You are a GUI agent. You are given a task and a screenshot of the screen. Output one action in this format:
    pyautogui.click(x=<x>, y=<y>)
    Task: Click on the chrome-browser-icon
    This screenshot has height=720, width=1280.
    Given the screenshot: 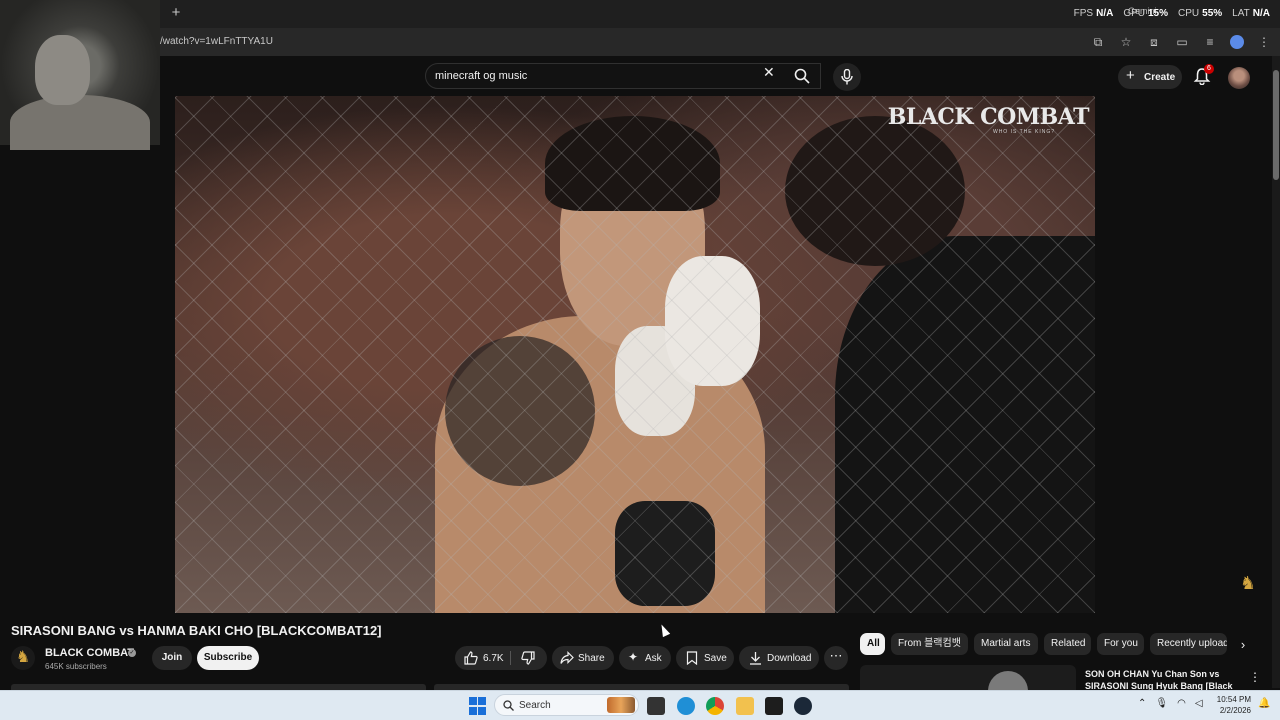 What is the action you would take?
    pyautogui.click(x=715, y=706)
    